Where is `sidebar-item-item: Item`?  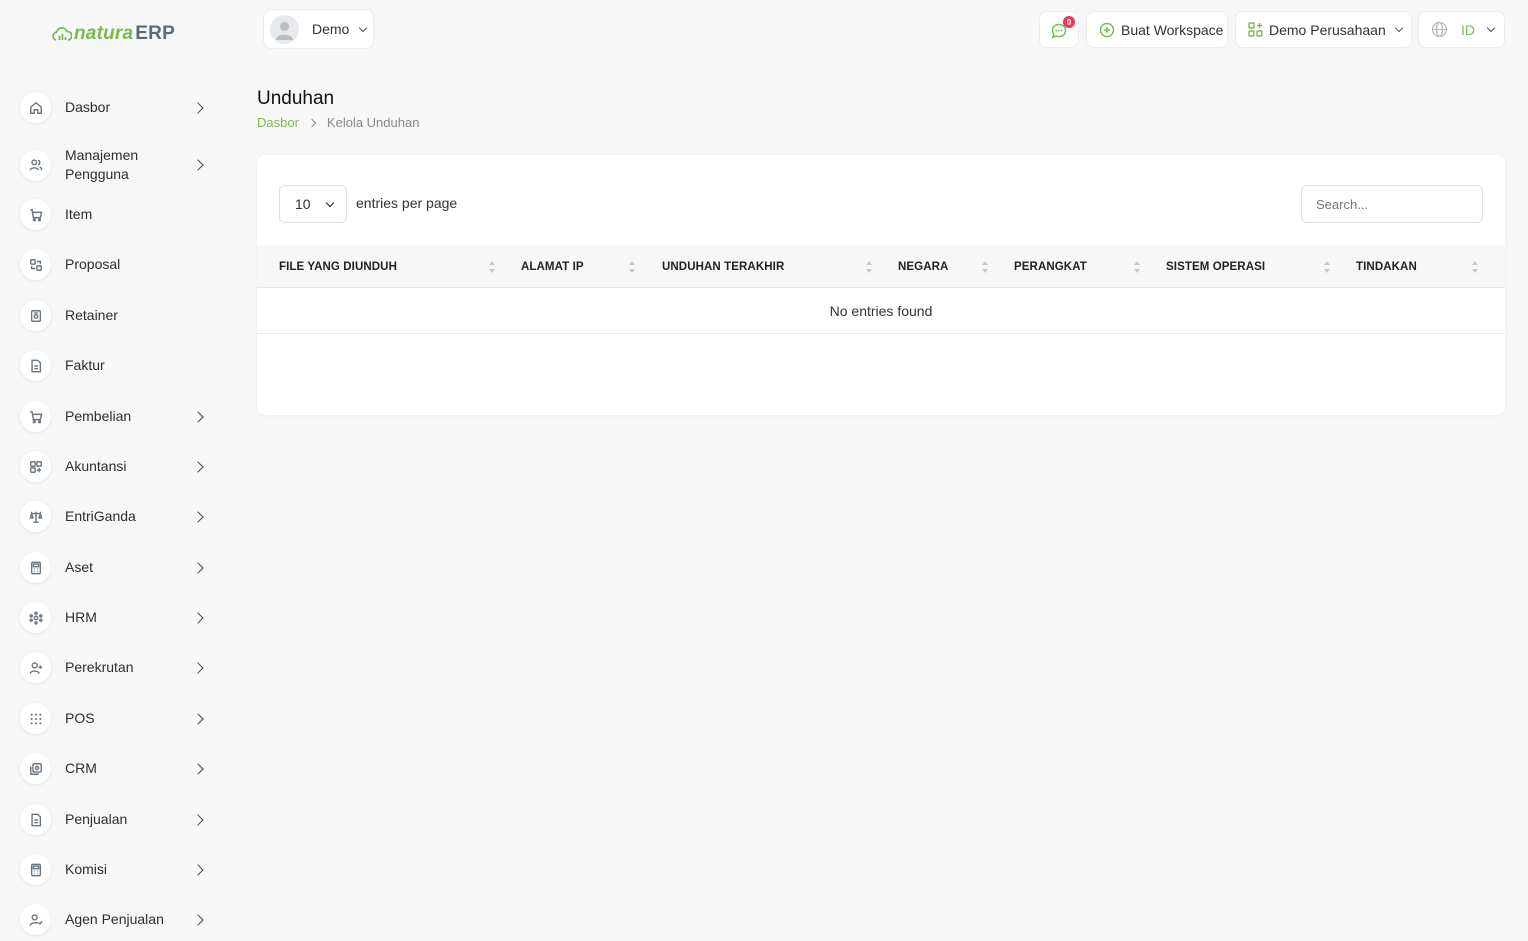
sidebar-item-item: Item is located at coordinates (118, 214).